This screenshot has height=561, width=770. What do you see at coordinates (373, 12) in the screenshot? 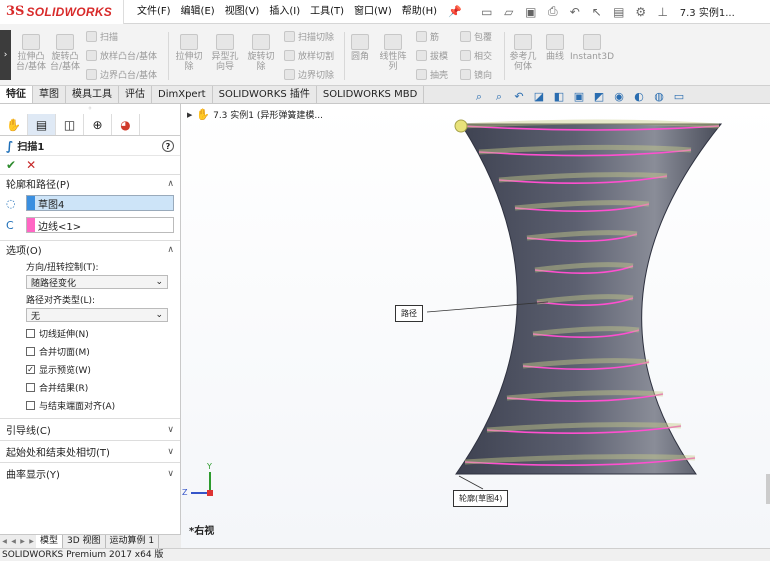
I see `menu-window: 窗口(W)` at bounding box center [373, 12].